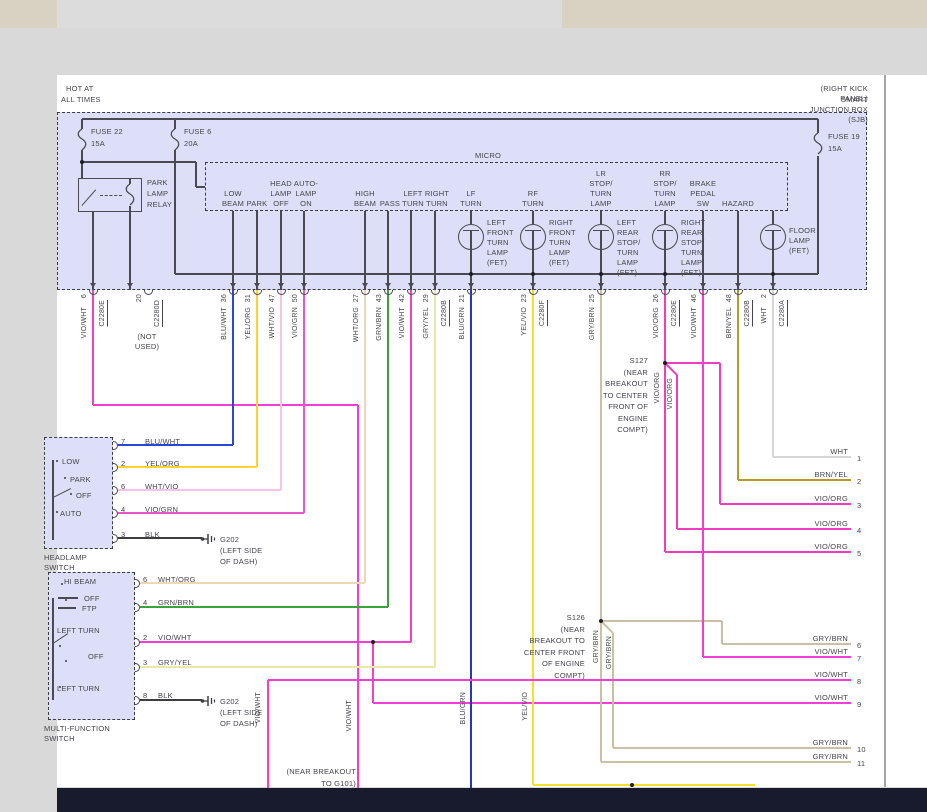  I want to click on diagram-label: 29, so click(426, 298).